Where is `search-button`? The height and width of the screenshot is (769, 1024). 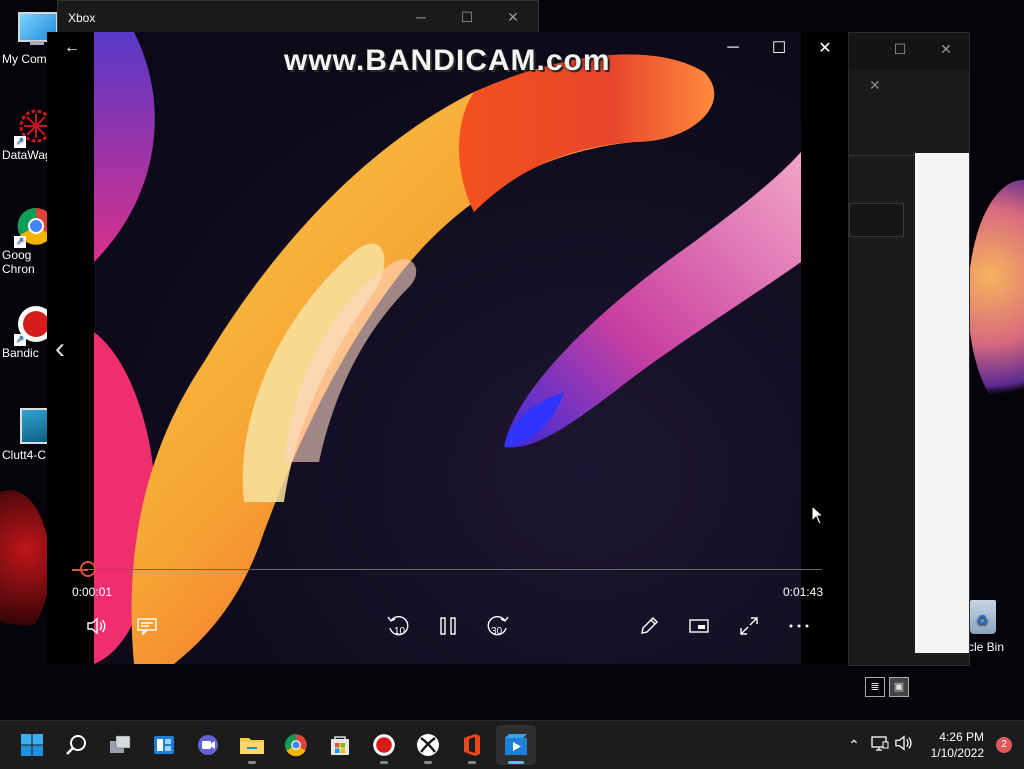
search-button is located at coordinates (76, 745).